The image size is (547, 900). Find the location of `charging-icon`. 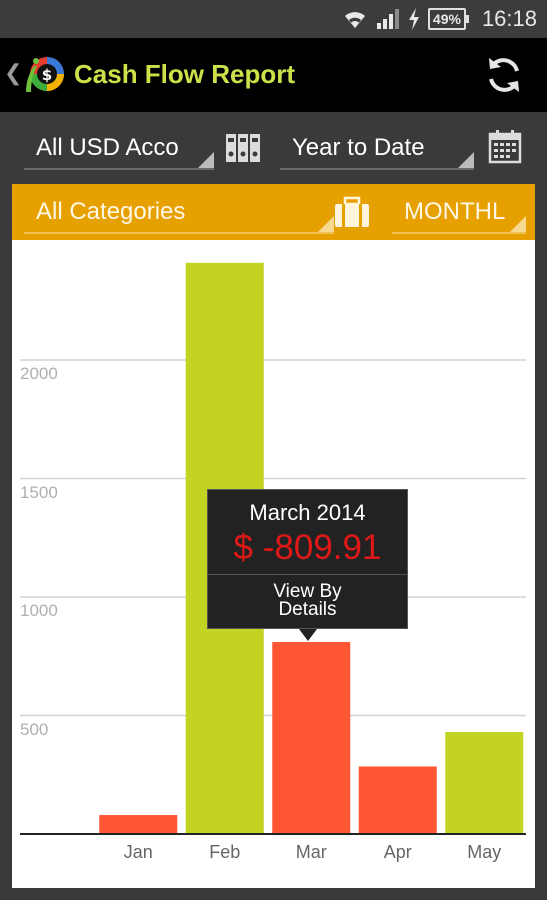

charging-icon is located at coordinates (413, 19).